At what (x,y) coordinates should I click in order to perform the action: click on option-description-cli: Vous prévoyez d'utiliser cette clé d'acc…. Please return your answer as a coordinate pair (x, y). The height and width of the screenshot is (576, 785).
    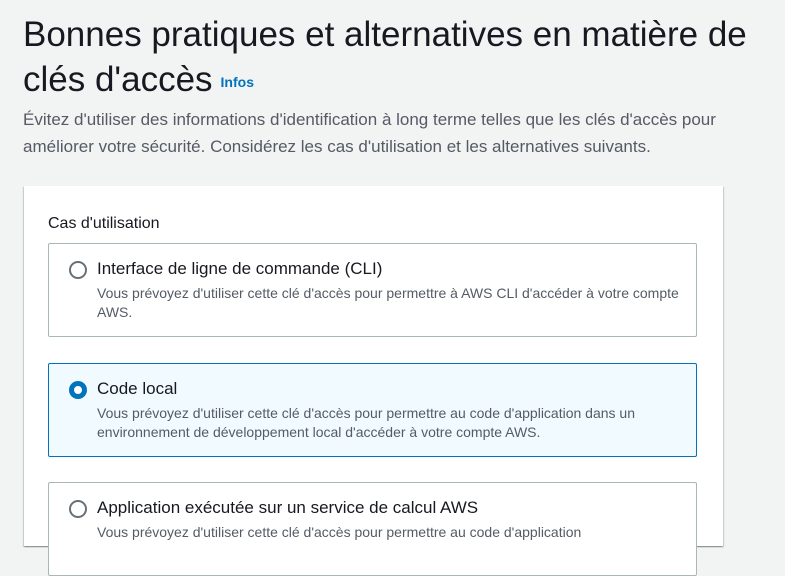
    Looking at the image, I should click on (388, 302).